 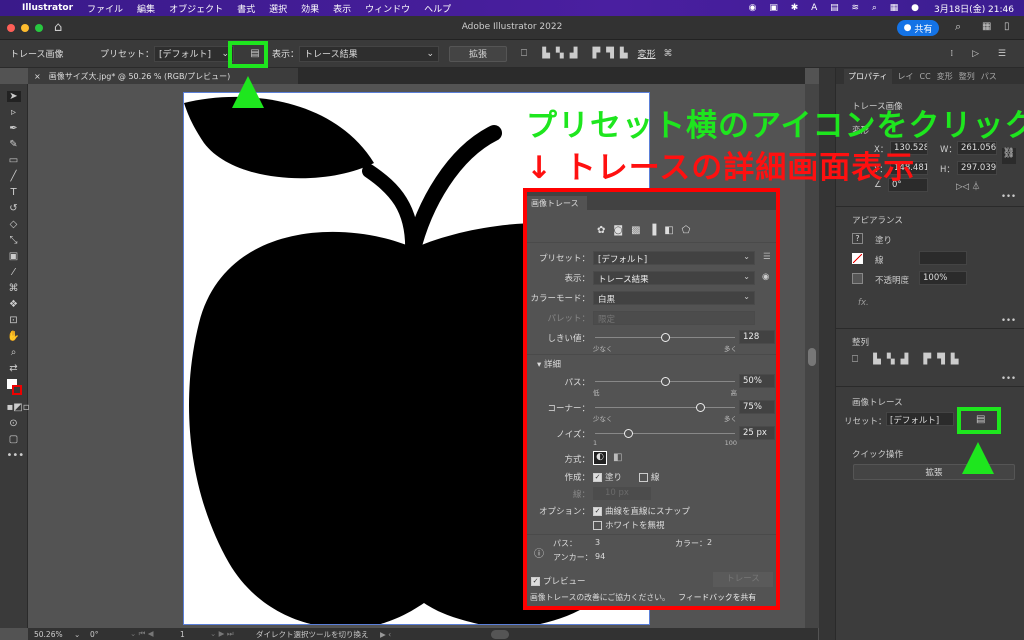 What do you see at coordinates (945, 76) in the screenshot?
I see `tab-transform: 変形` at bounding box center [945, 76].